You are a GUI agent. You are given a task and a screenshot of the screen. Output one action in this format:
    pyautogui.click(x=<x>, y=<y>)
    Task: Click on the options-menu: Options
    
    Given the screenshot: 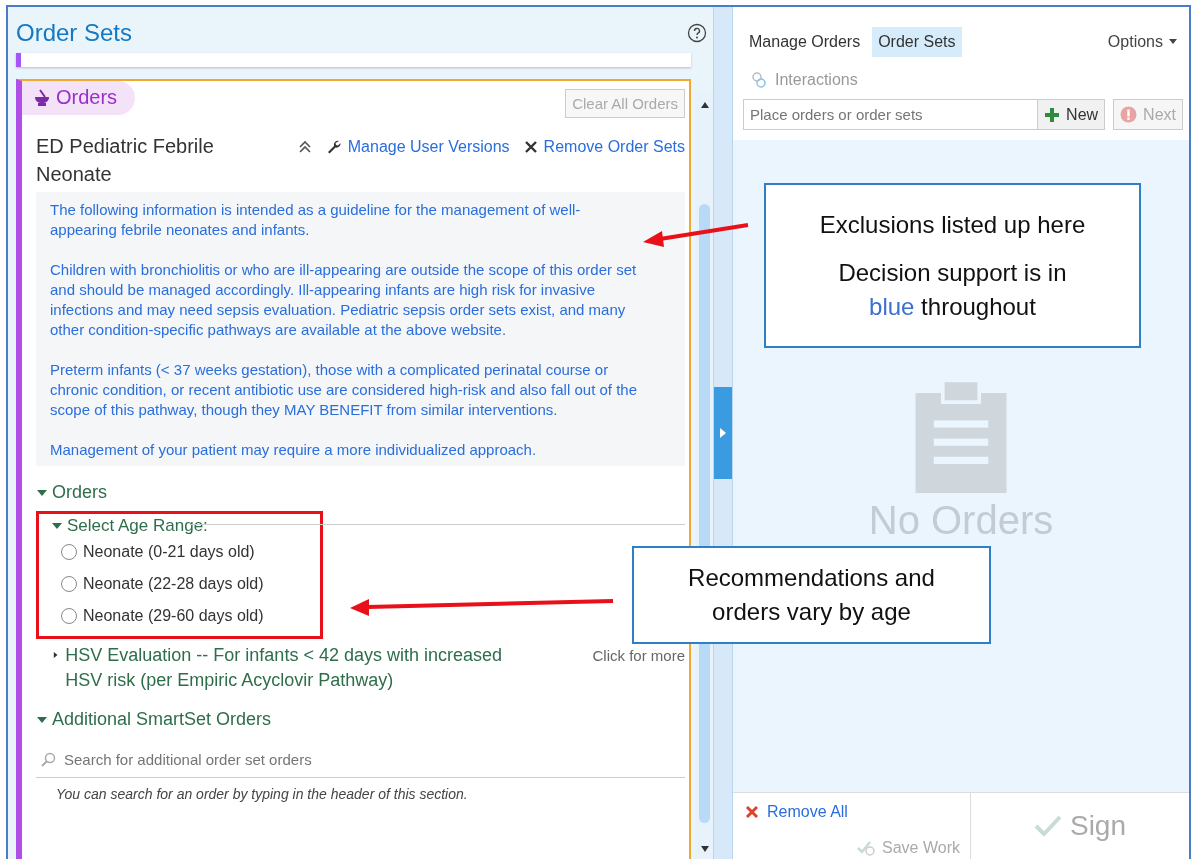 What is the action you would take?
    pyautogui.click(x=1142, y=42)
    